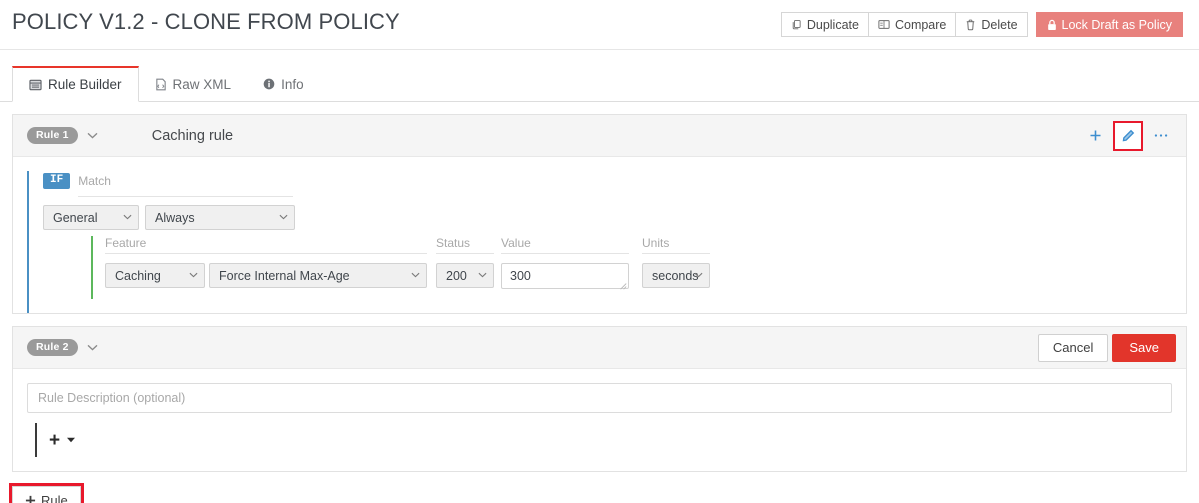 Image resolution: width=1199 pixels, height=503 pixels. I want to click on compare-button: Compare, so click(911, 24).